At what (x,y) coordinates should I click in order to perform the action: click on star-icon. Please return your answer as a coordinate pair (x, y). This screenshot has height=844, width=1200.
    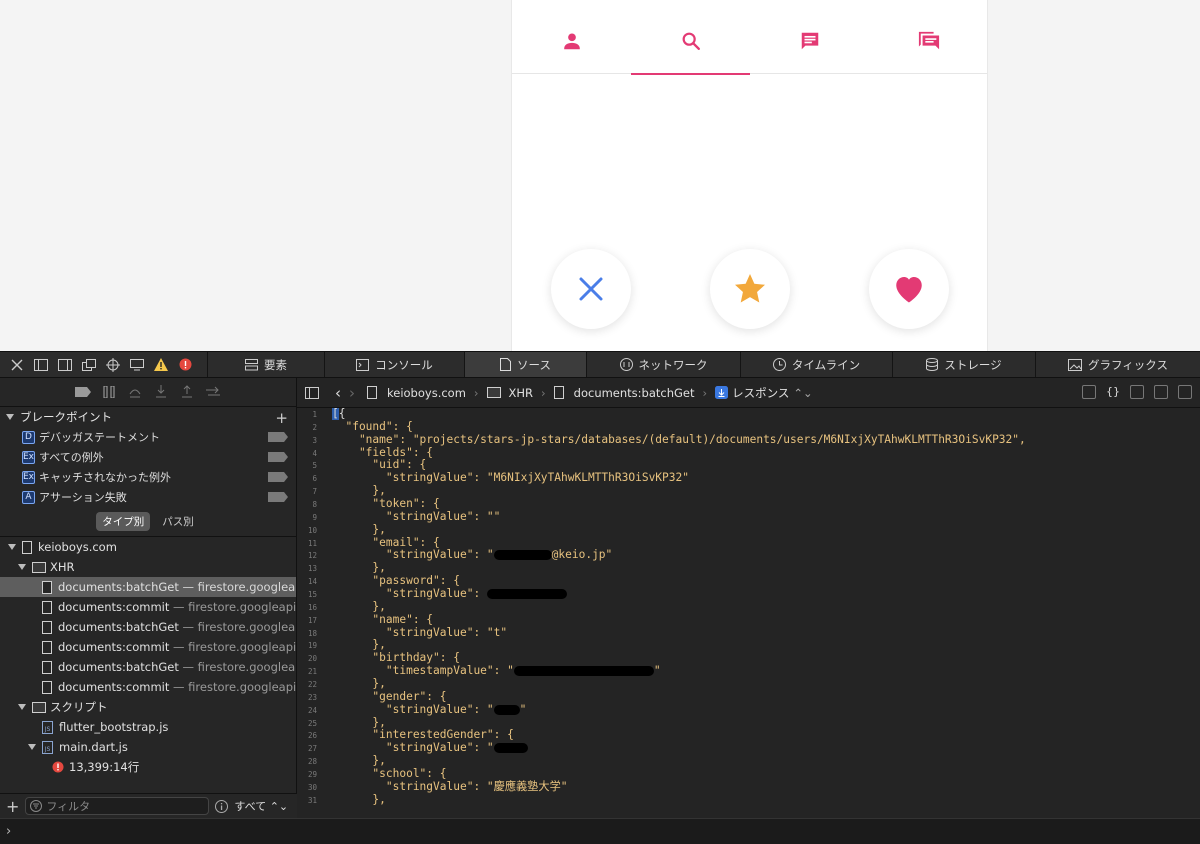
    Looking at the image, I should click on (750, 288).